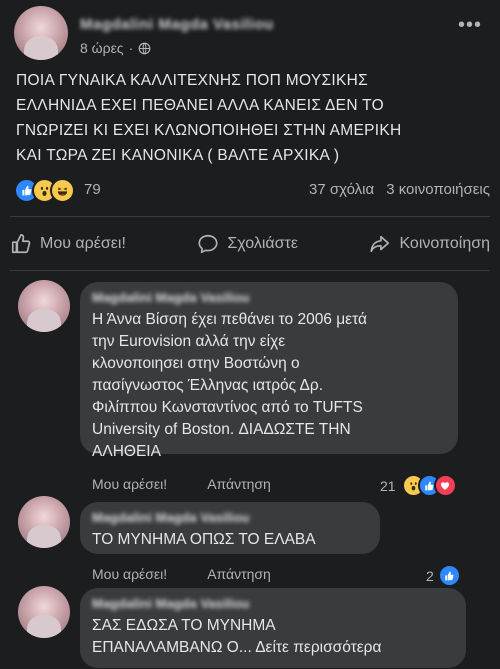 The height and width of the screenshot is (669, 500). What do you see at coordinates (262, 243) in the screenshot?
I see `comment-button-label: Σχολιάστε` at bounding box center [262, 243].